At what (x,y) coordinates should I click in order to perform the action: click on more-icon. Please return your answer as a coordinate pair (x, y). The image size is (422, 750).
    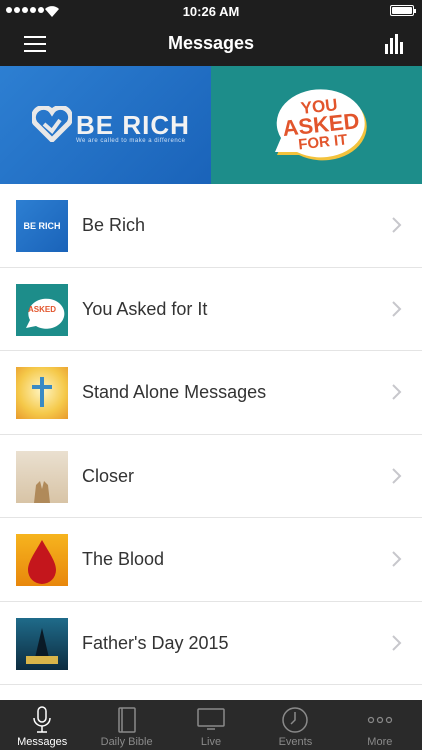
    Looking at the image, I should click on (379, 720).